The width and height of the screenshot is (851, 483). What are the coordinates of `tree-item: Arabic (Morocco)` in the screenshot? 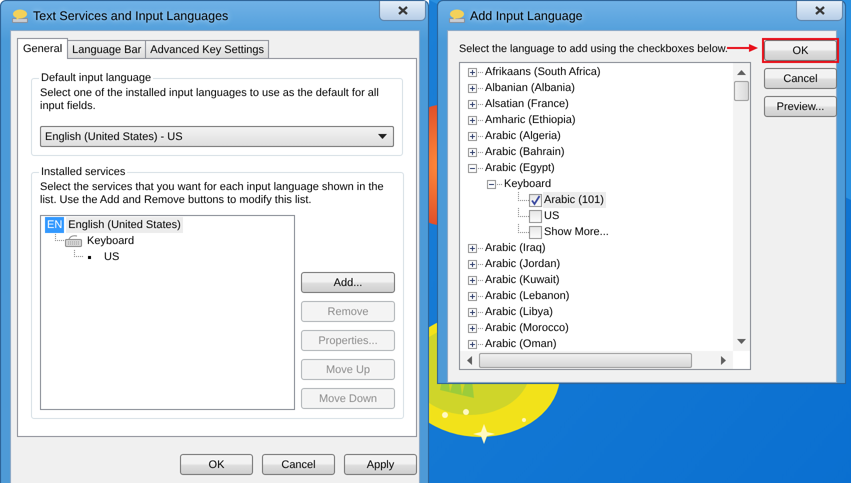 It's located at (527, 328).